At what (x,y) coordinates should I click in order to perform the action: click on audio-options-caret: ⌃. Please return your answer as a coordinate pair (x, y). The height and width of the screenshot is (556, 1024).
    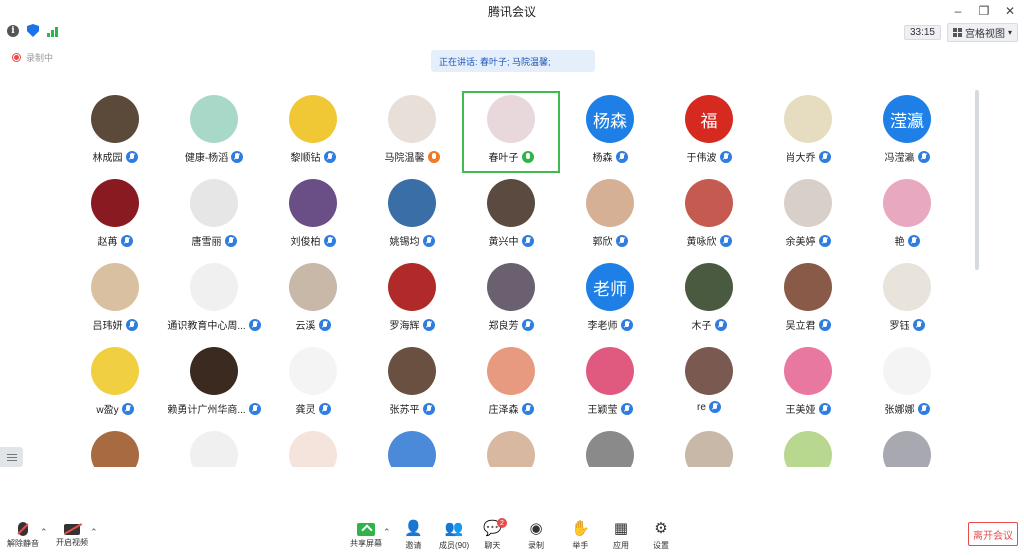
    Looking at the image, I should click on (44, 532).